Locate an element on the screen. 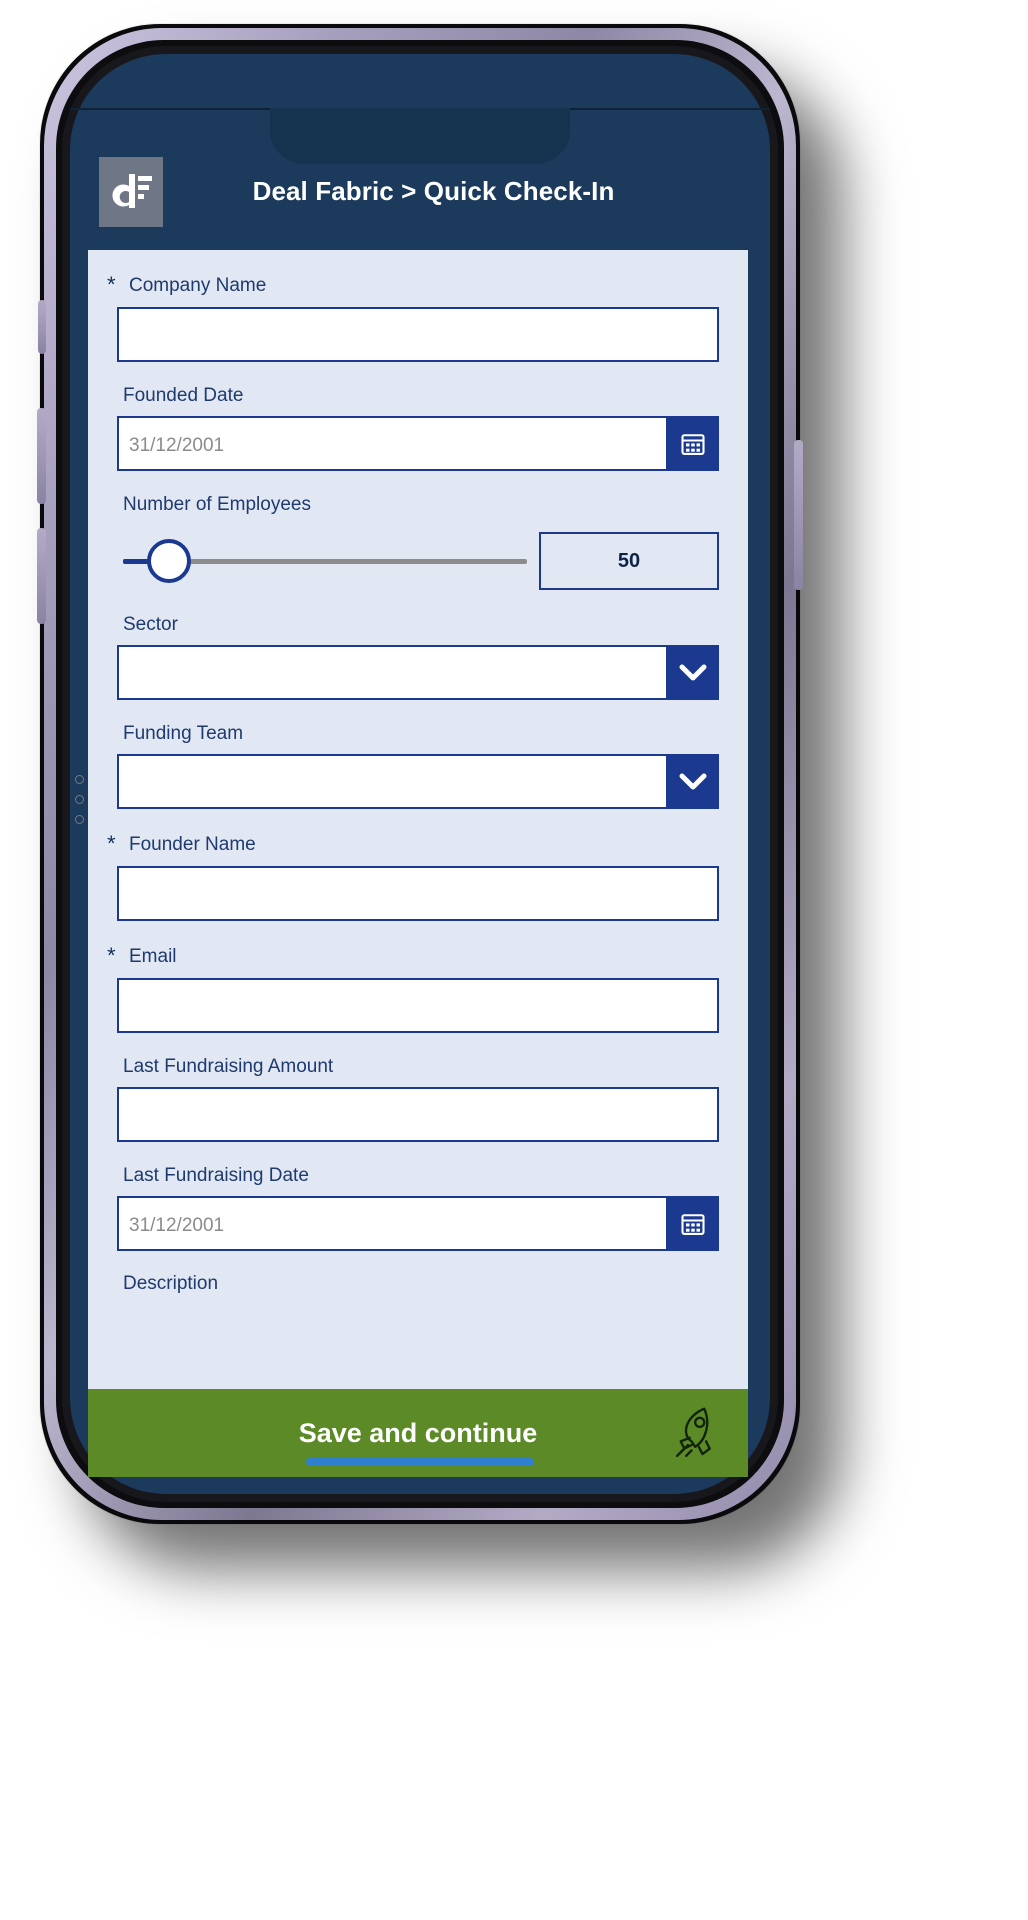 This screenshot has width=1028, height=1920. sector-row is located at coordinates (418, 672).